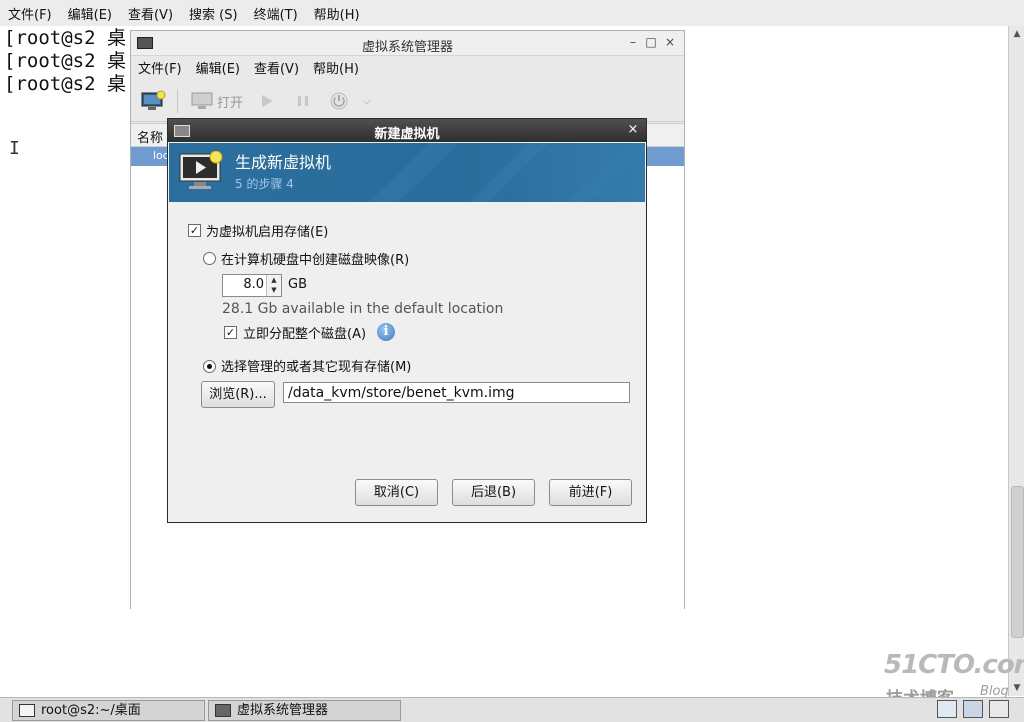 This screenshot has width=1024, height=722. Describe the element at coordinates (150, 138) in the screenshot. I see `column-header-label: 名称` at that location.